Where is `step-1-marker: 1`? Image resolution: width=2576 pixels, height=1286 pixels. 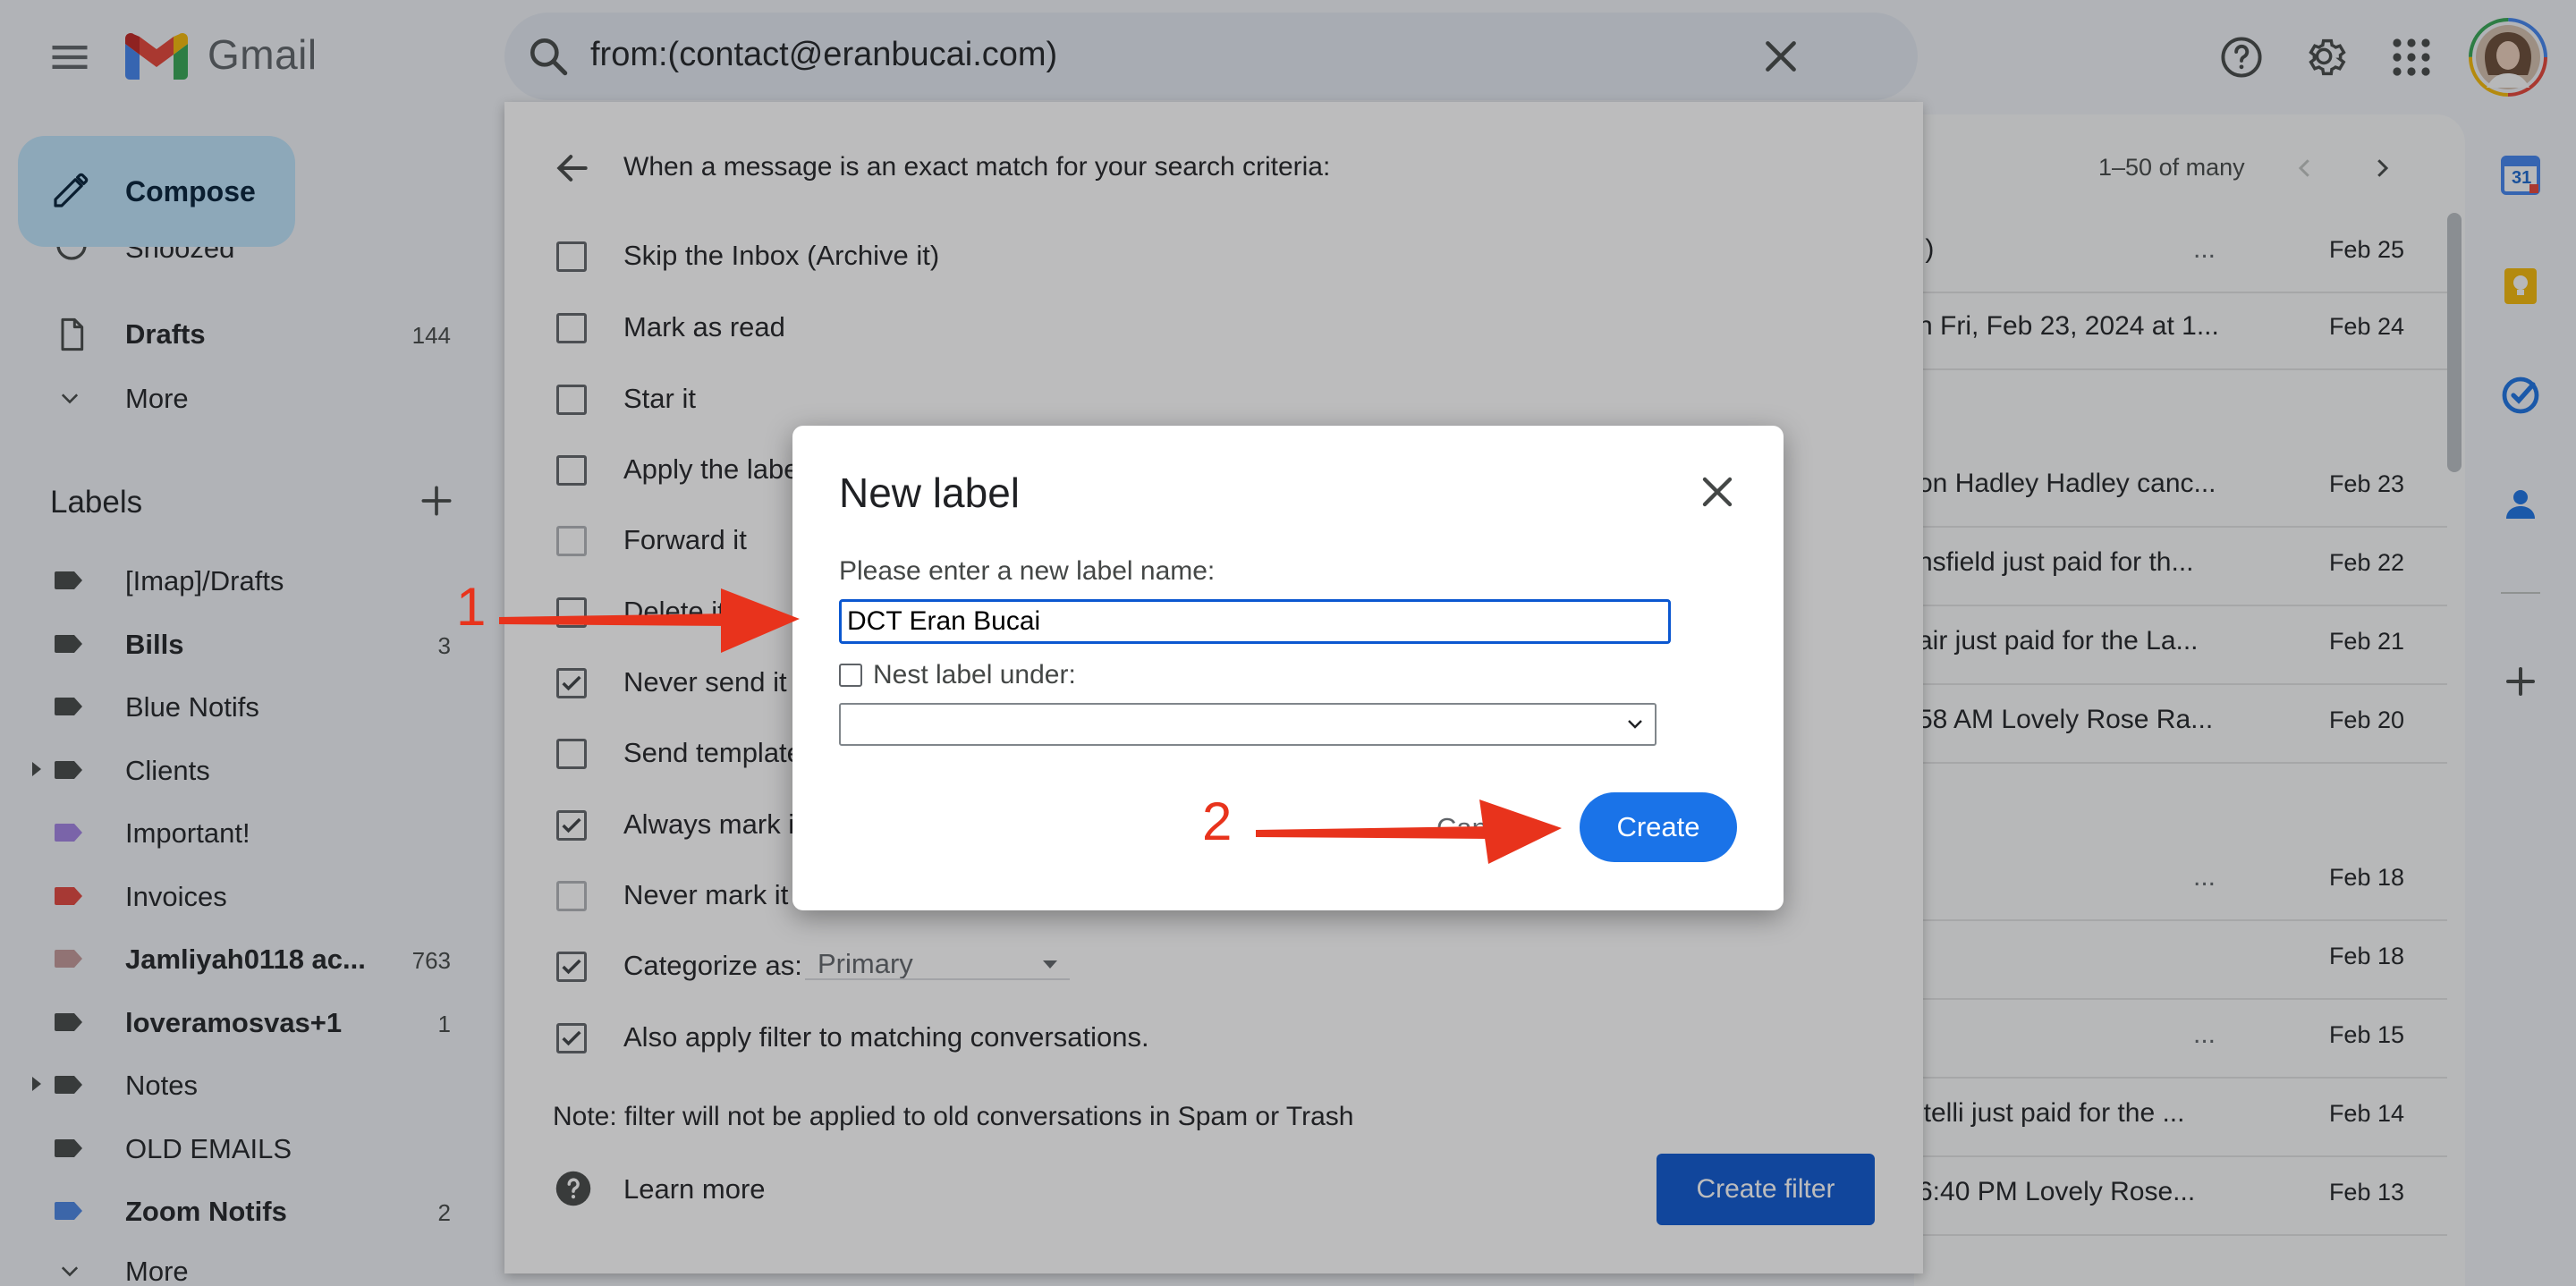
step-1-marker: 1 is located at coordinates (471, 607).